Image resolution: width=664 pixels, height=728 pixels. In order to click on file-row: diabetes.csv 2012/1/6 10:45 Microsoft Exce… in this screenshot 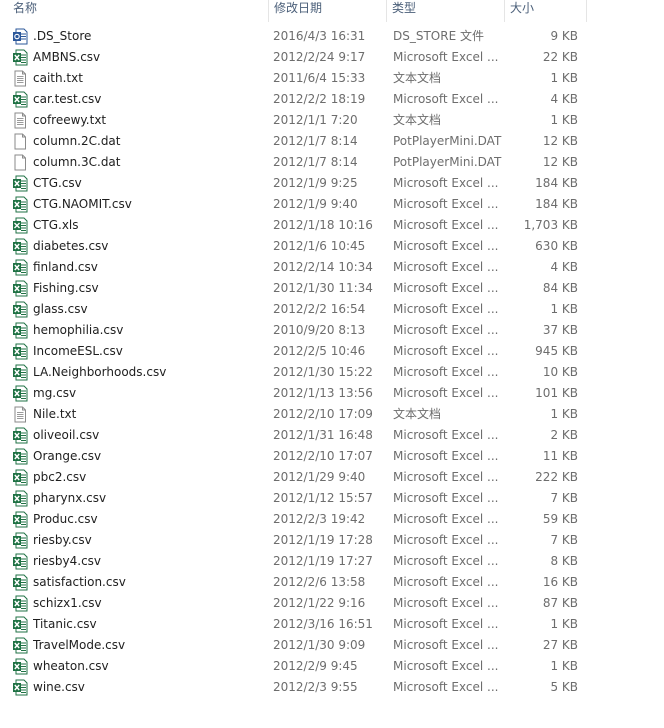, I will do `click(332, 246)`.